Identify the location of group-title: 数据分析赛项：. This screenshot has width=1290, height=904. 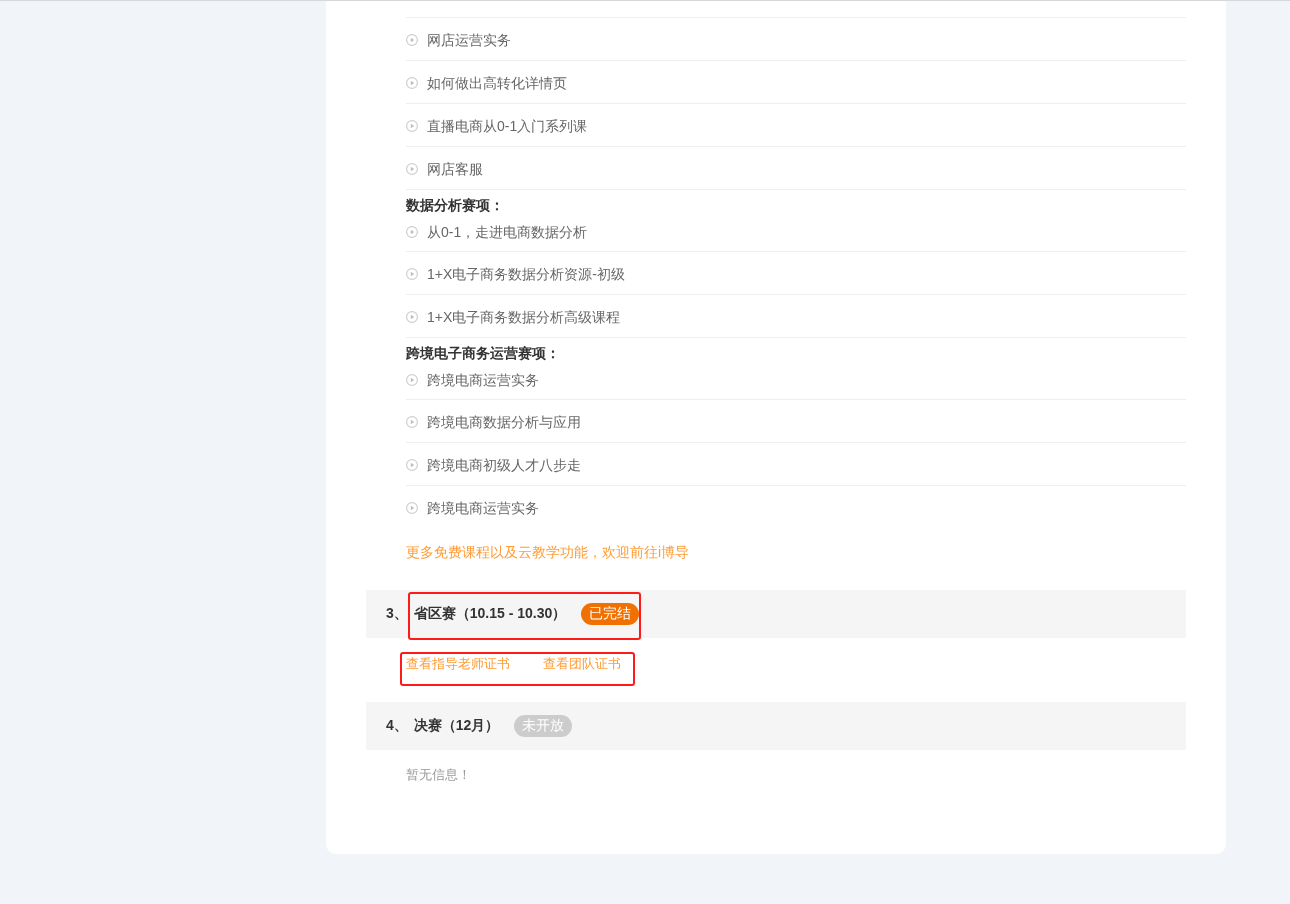
(455, 205).